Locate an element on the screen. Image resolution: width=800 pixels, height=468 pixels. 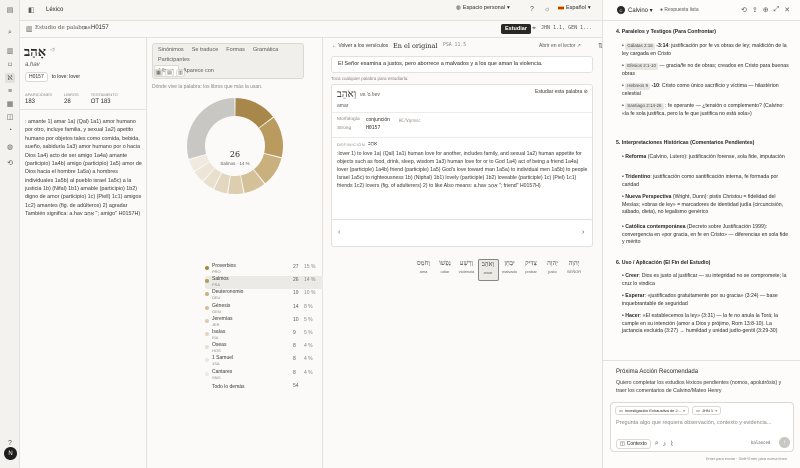
book-icon: ▥ is located at coordinates (10, 51).